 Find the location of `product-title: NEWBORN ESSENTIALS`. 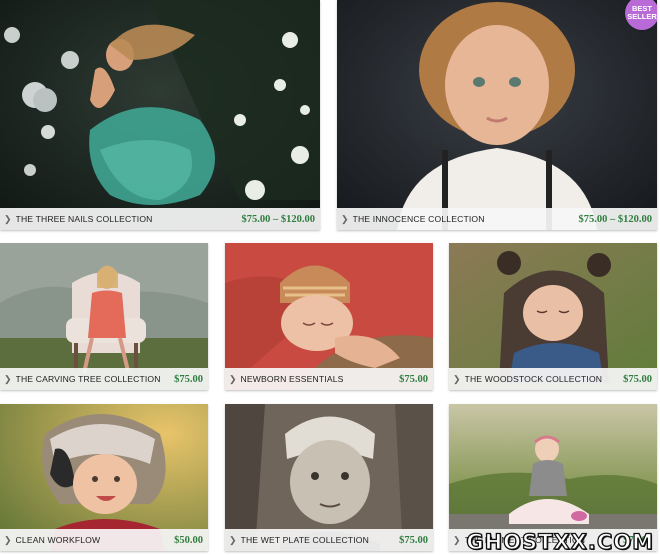

product-title: NEWBORN ESSENTIALS is located at coordinates (292, 379).